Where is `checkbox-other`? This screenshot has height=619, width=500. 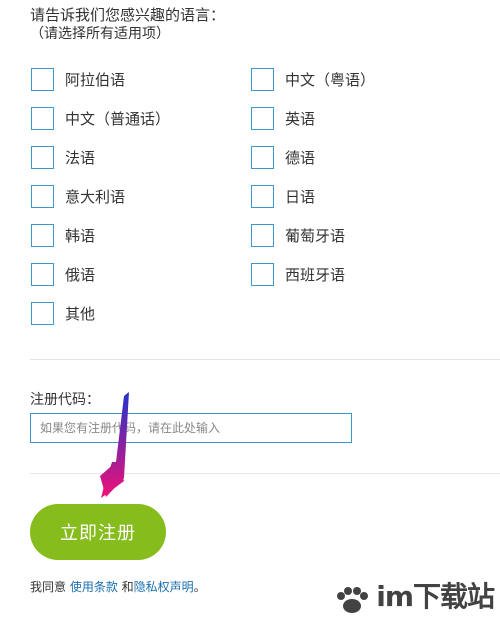
checkbox-other is located at coordinates (42, 313).